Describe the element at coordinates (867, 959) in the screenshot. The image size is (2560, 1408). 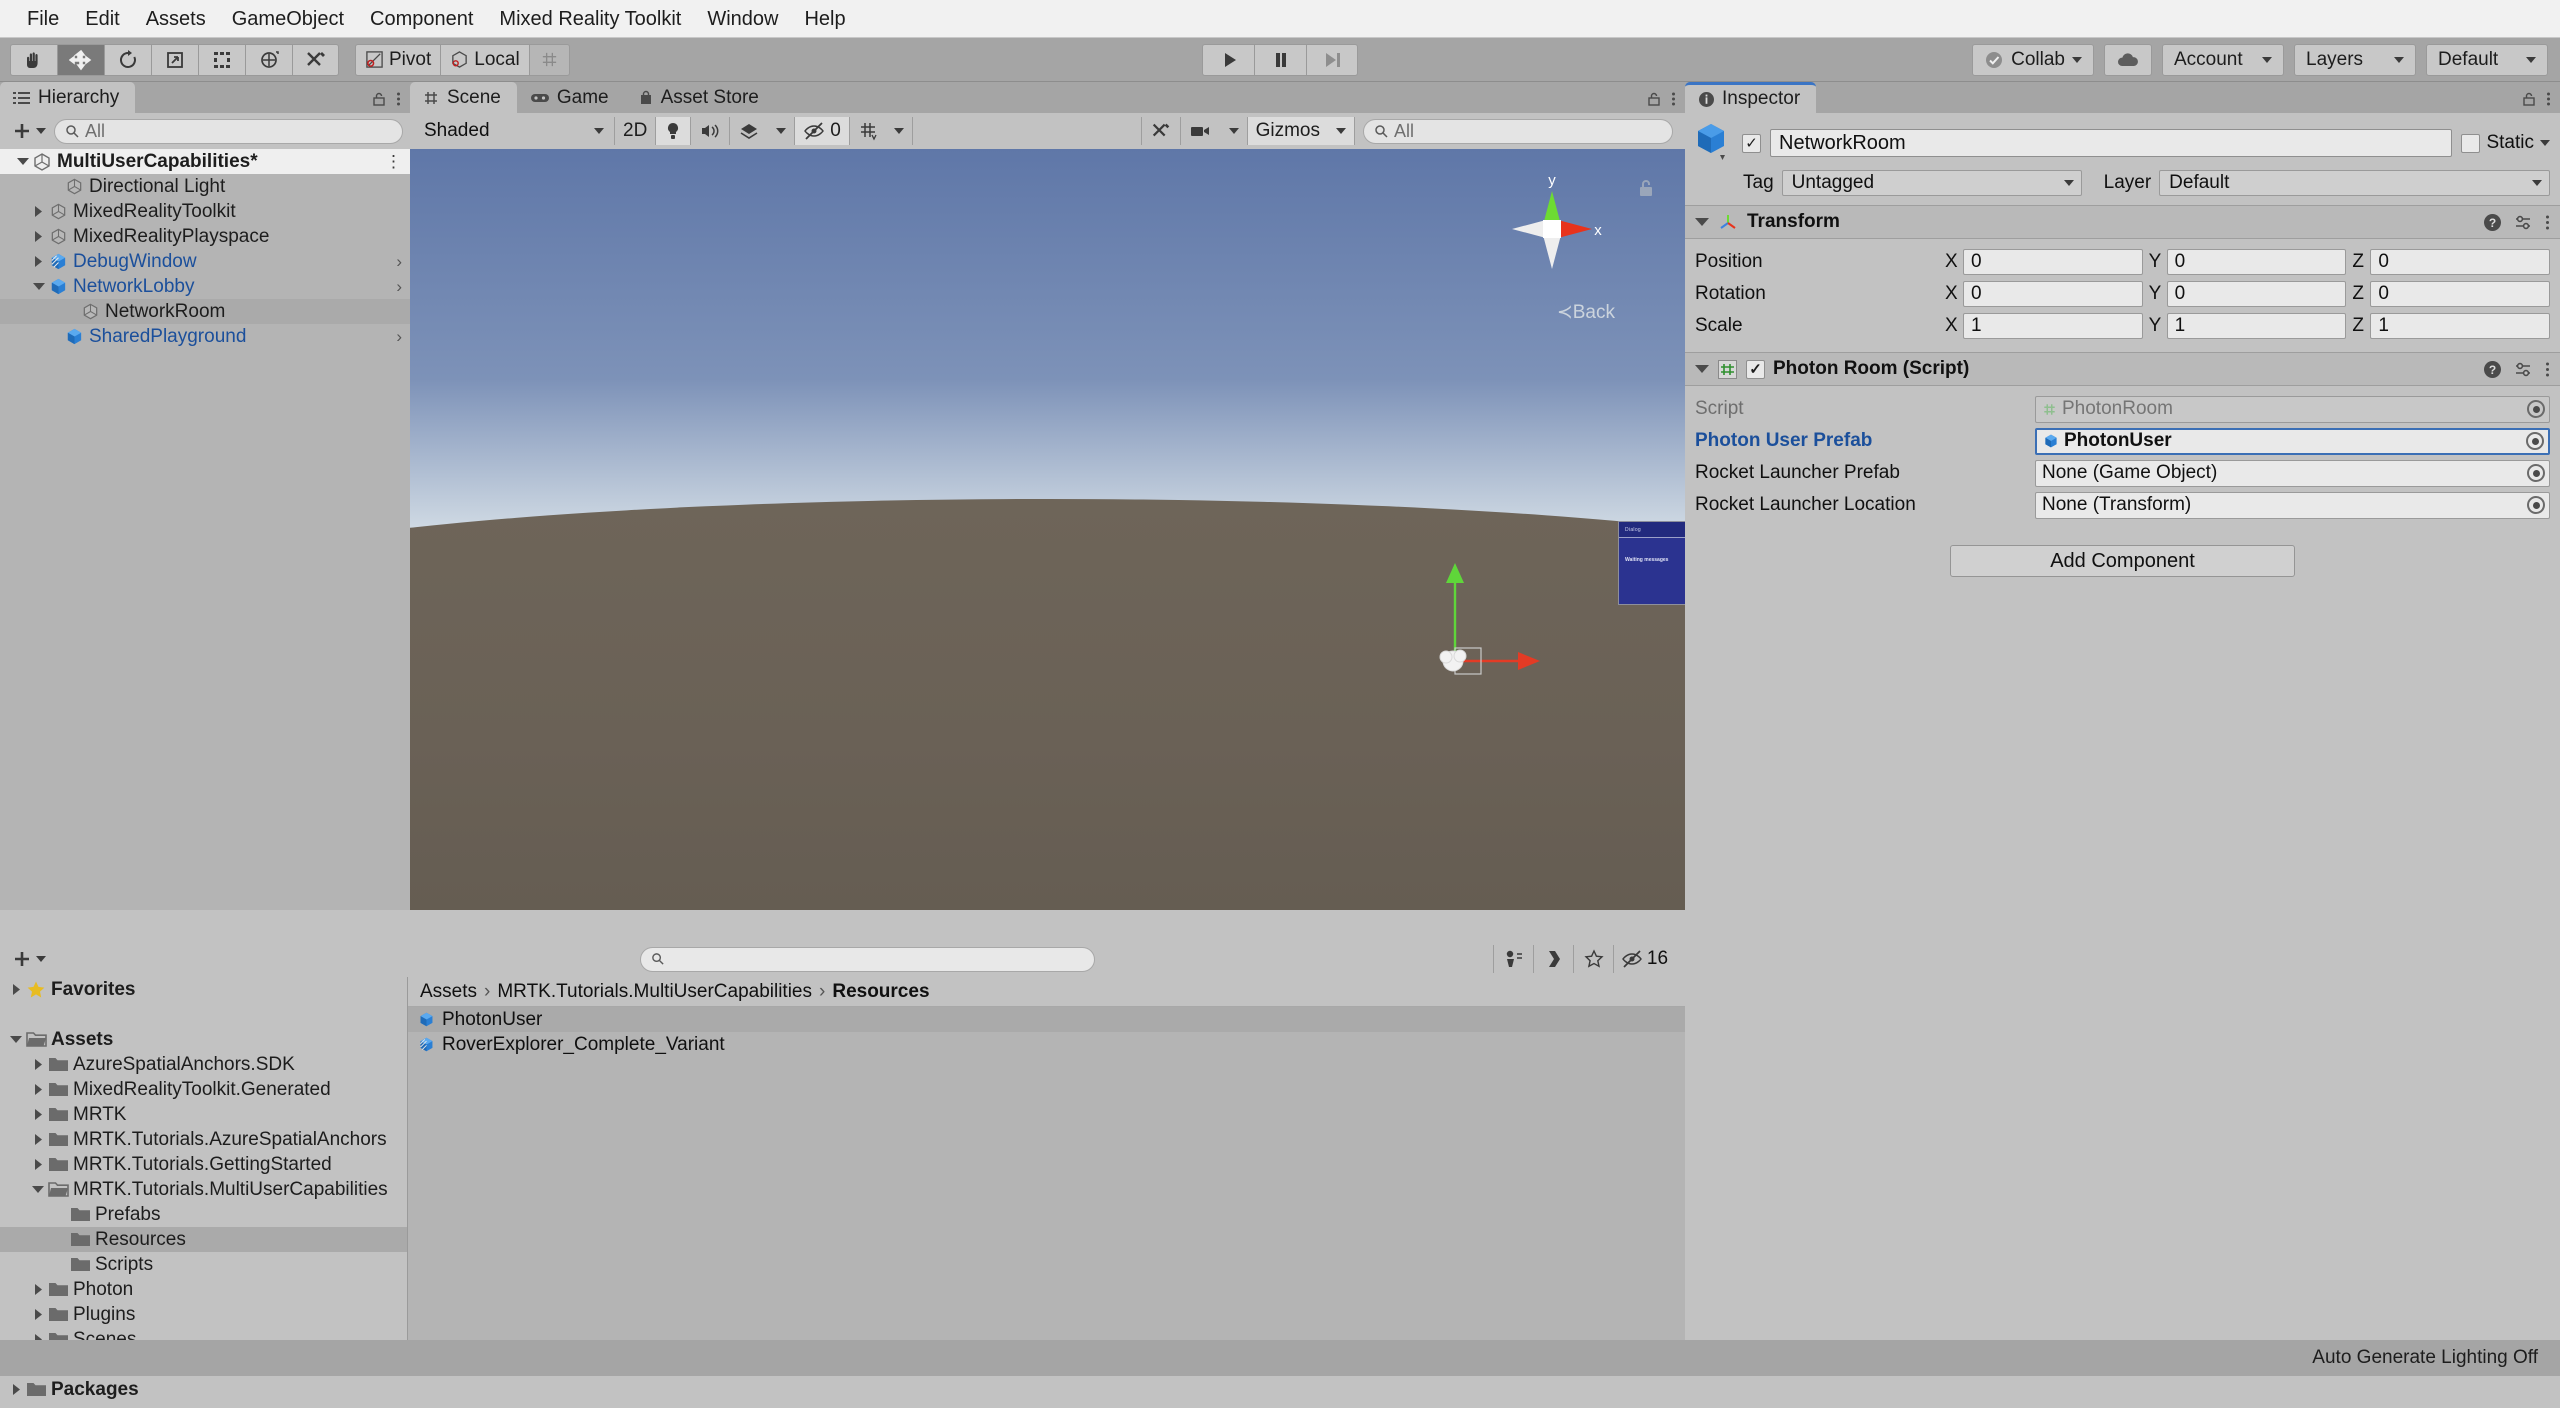
I see `project-search-input` at that location.